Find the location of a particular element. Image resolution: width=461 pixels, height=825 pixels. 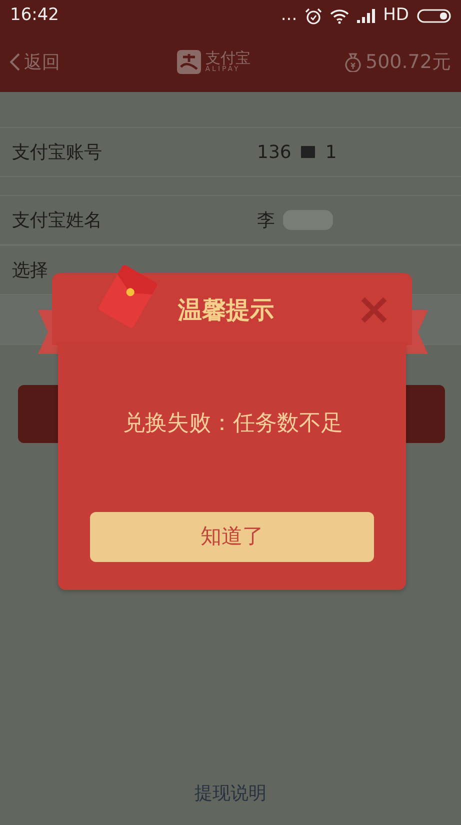

network-type: HD is located at coordinates (396, 16).